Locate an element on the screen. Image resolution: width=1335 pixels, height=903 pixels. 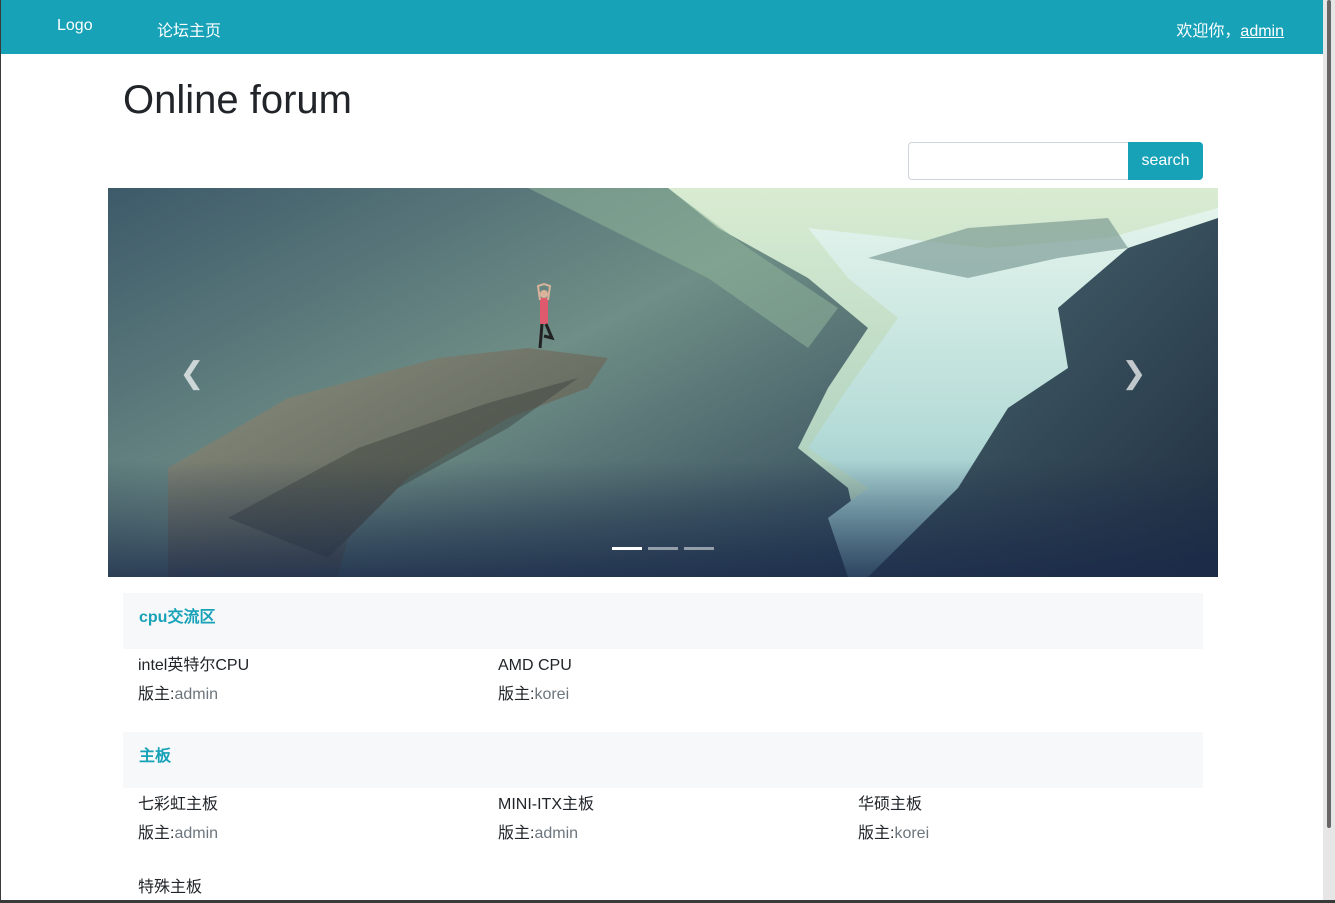
board-name-link: 七彩虹主板 is located at coordinates (308, 805).